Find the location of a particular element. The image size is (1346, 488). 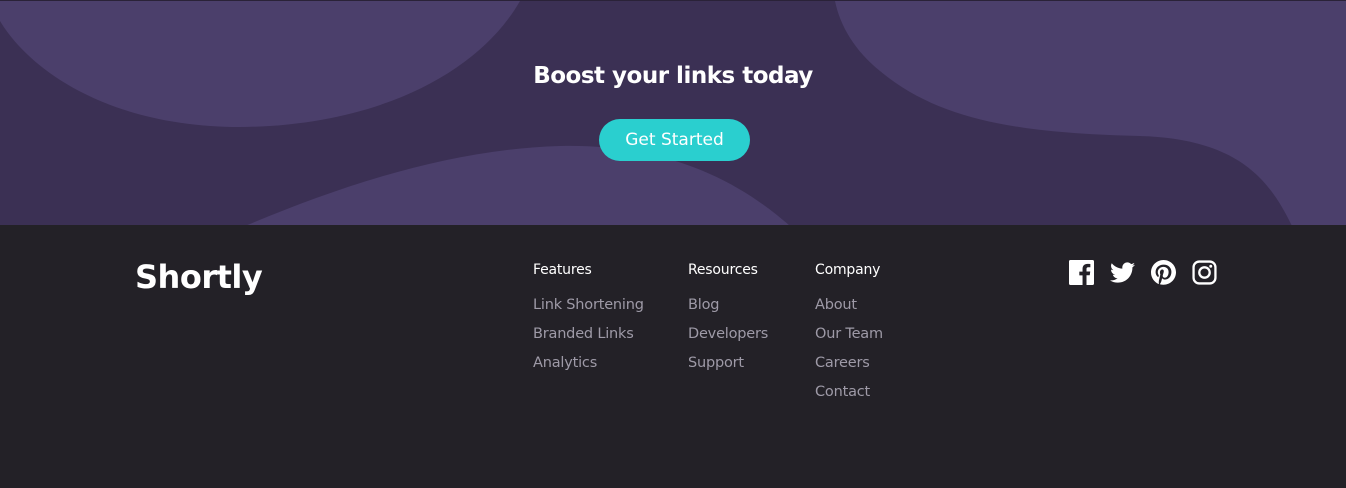

get-started-button: Get Started is located at coordinates (674, 140).